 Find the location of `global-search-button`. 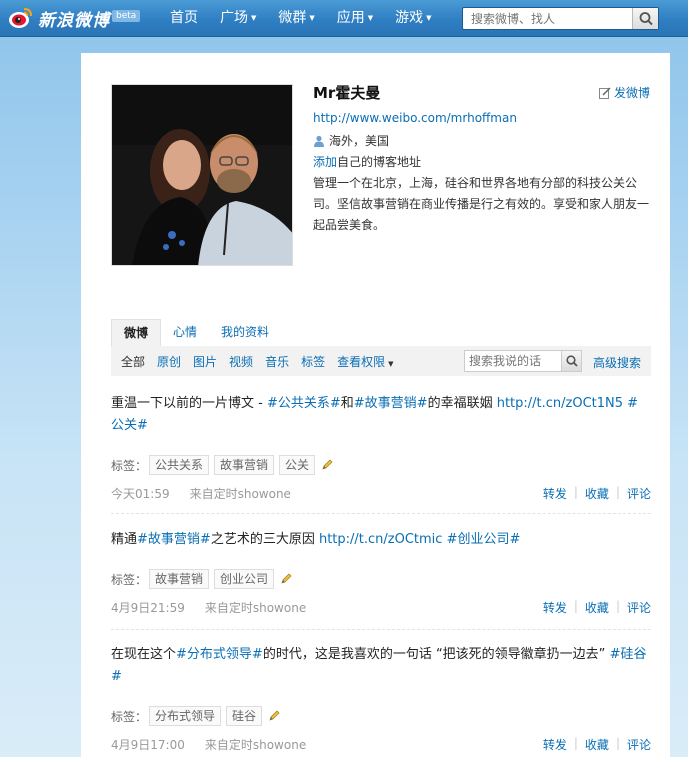

global-search-button is located at coordinates (645, 18).